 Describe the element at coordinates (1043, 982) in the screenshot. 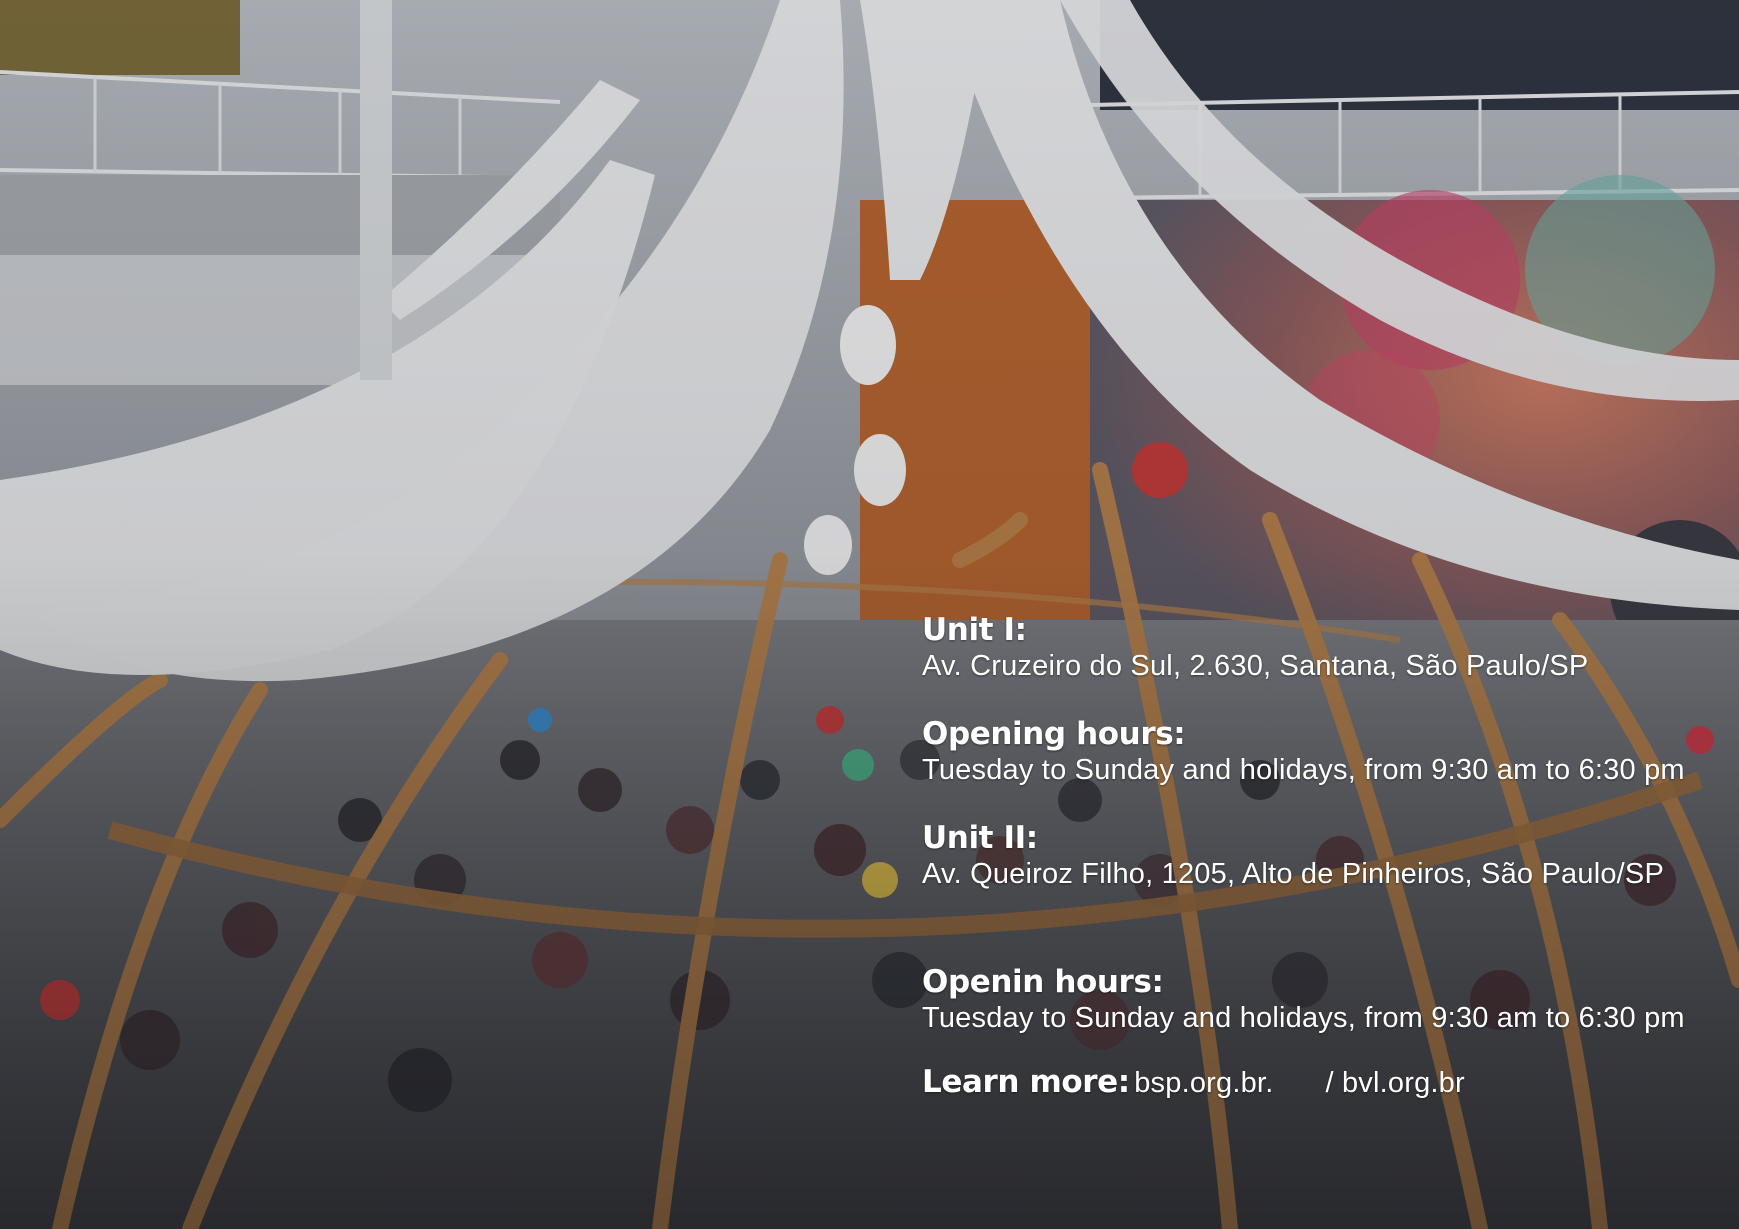

I see `opening-hours-2-label: Openin hours:` at that location.